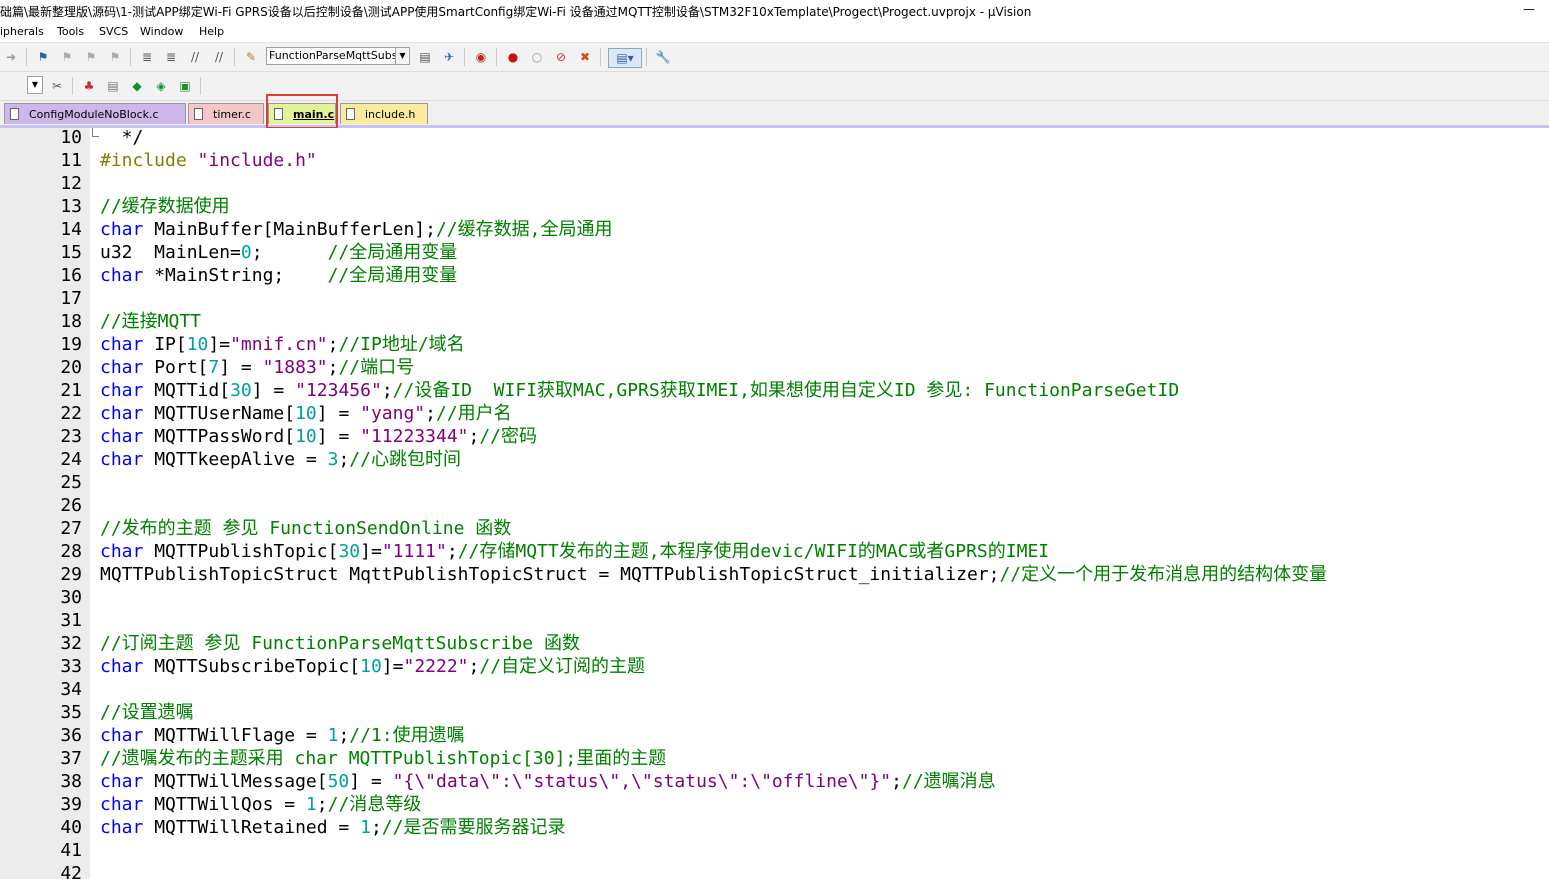 This screenshot has height=879, width=1549. Describe the element at coordinates (214, 367) in the screenshot. I see `code-token: 7` at that location.